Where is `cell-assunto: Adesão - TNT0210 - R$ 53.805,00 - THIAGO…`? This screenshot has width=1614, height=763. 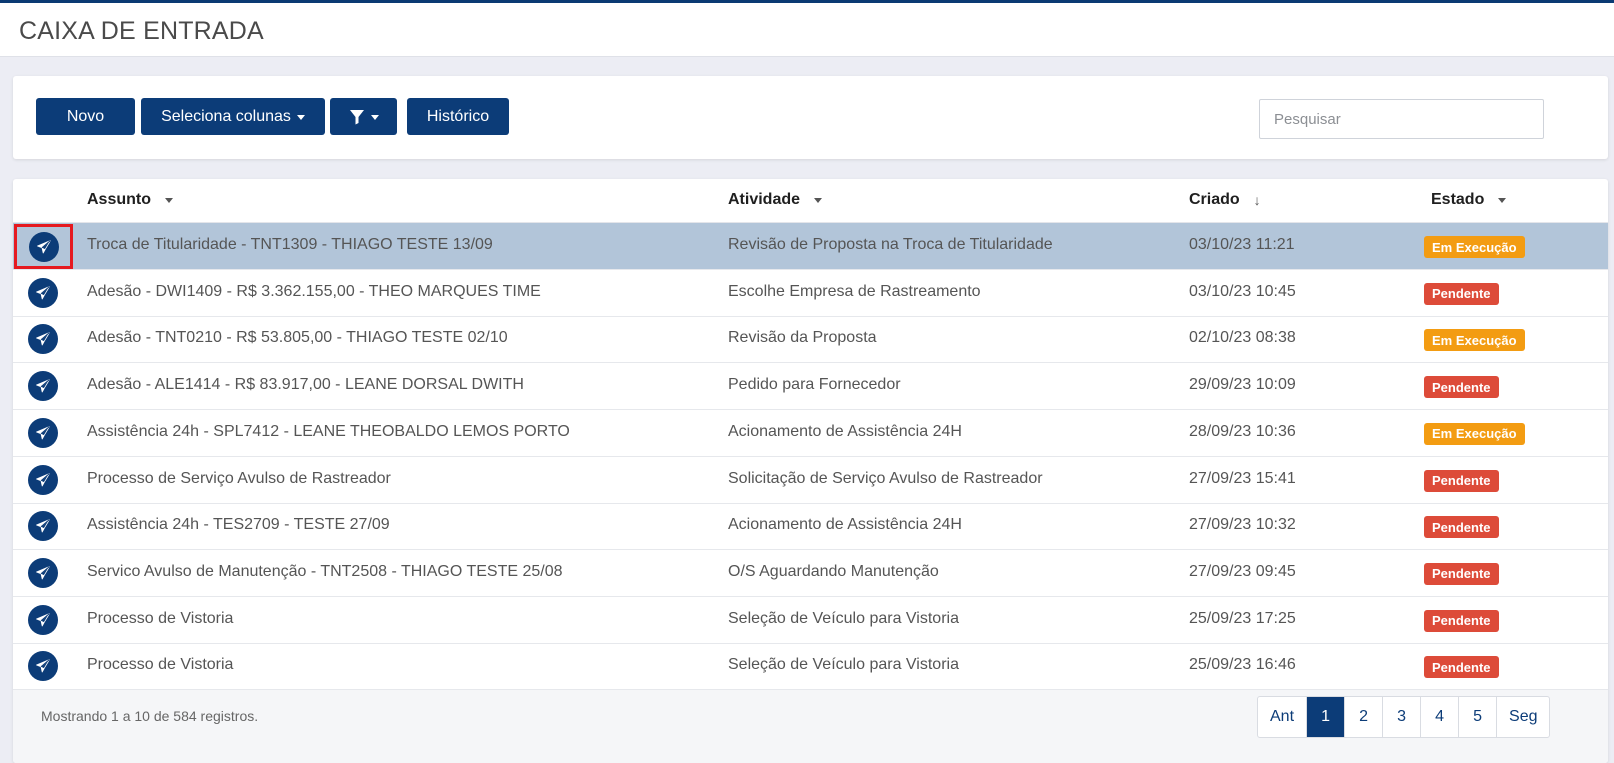 cell-assunto: Adesão - TNT0210 - R$ 53.805,00 - THIAGO… is located at coordinates (297, 338).